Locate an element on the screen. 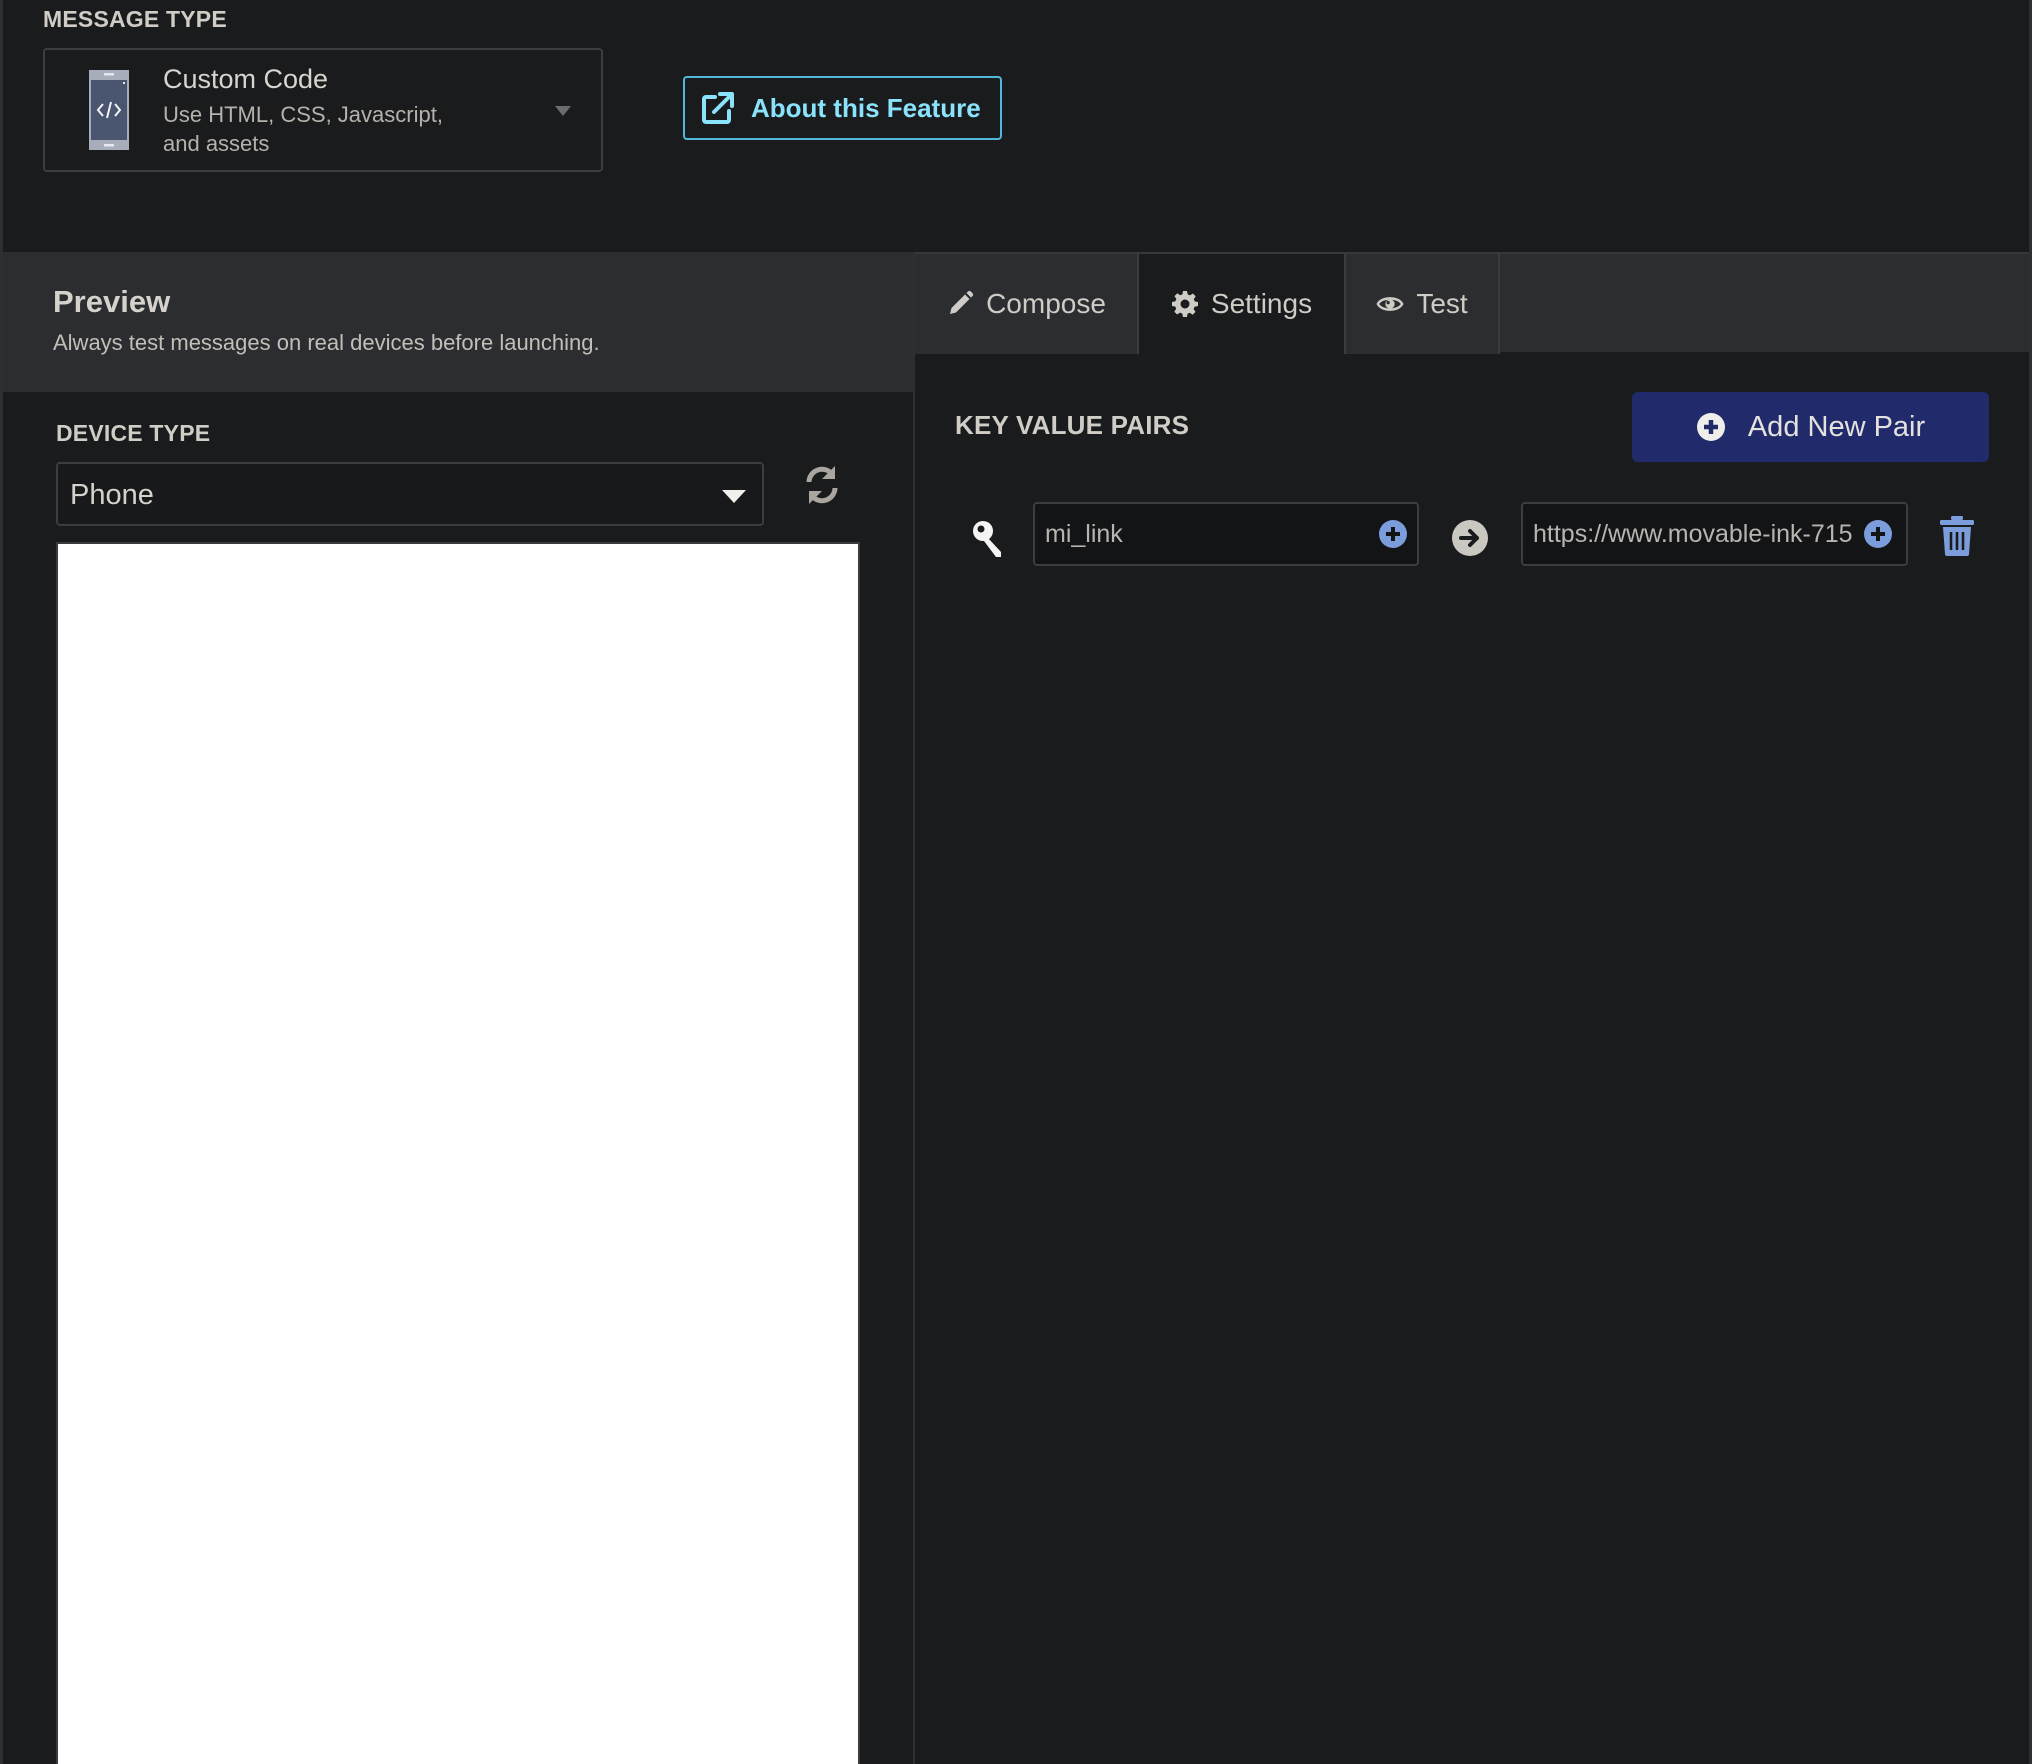 Image resolution: width=2032 pixels, height=1764 pixels. message-type-label: MESSAGE TYPE is located at coordinates (135, 19).